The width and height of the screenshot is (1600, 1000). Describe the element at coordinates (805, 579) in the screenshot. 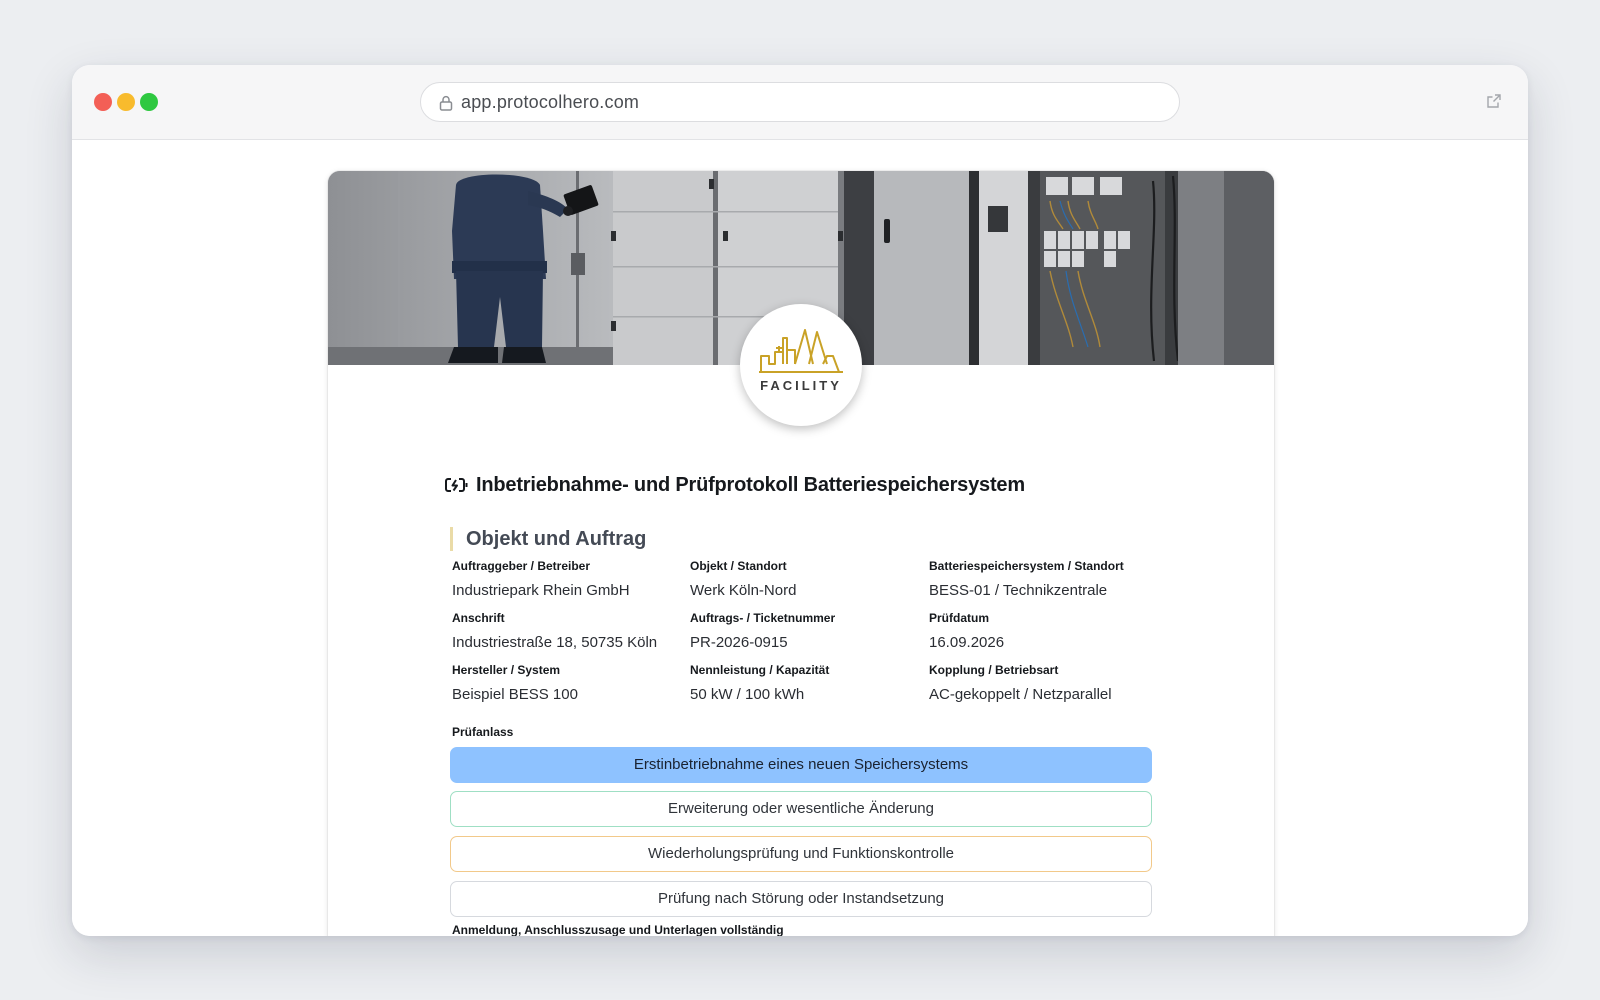

I see `field-objekt-standort: Objekt / Standort Werk Köln-Nord` at that location.